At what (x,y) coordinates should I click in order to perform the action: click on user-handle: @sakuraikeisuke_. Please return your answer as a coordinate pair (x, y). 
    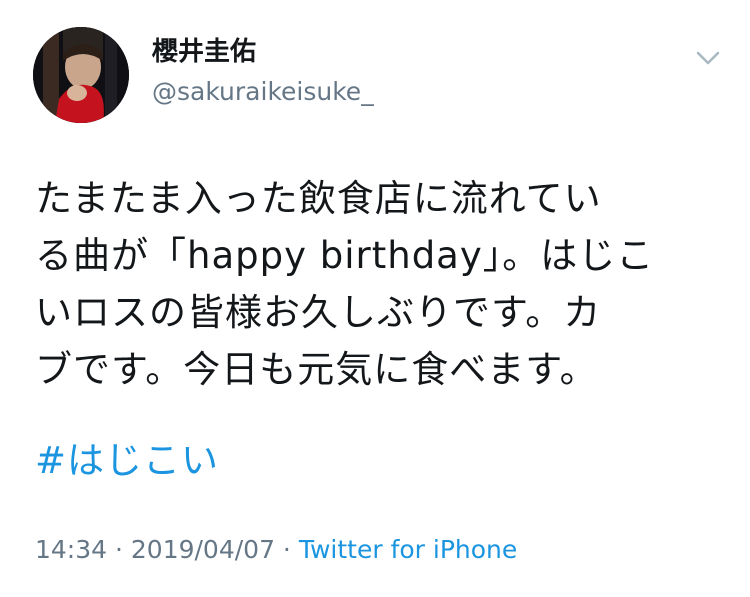
    Looking at the image, I should click on (263, 92).